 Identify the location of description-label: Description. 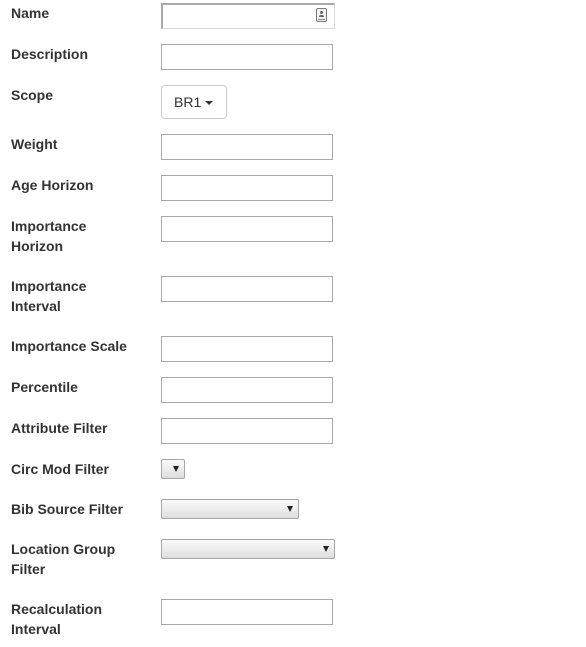
(50, 54).